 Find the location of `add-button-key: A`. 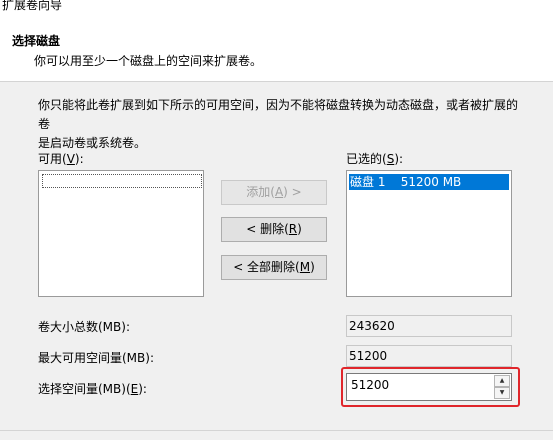

add-button-key: A is located at coordinates (279, 192).